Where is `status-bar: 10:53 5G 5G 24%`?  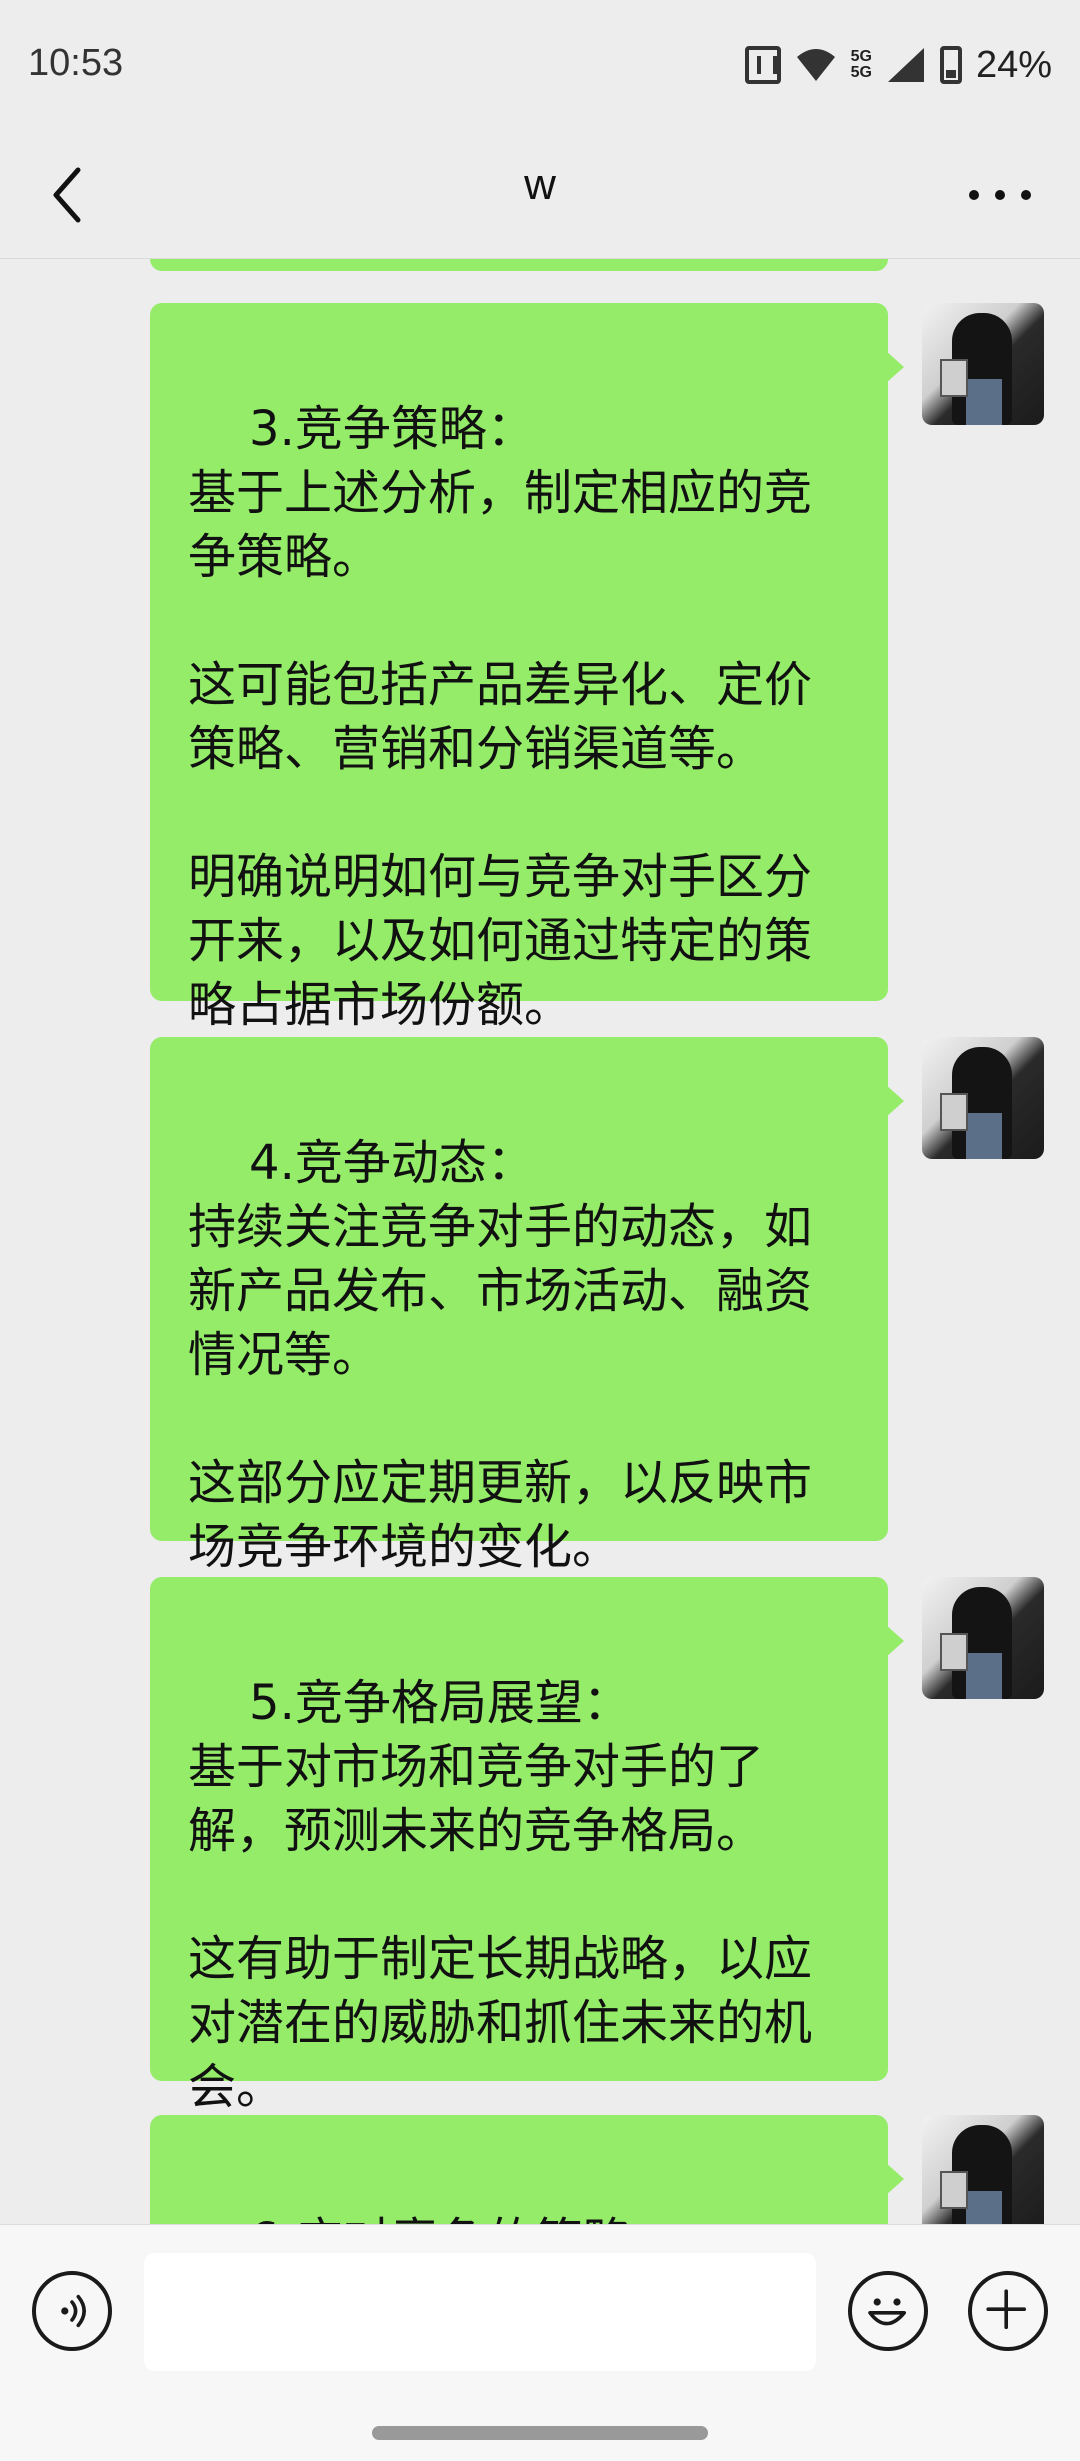 status-bar: 10:53 5G 5G 24% is located at coordinates (540, 65).